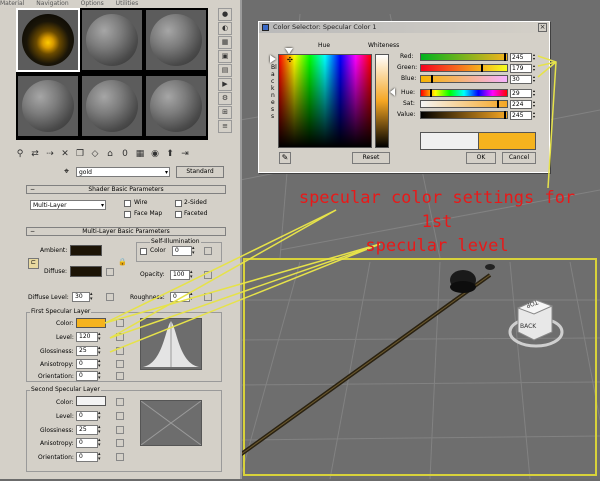  I want to click on slider-hue, so click(464, 93).